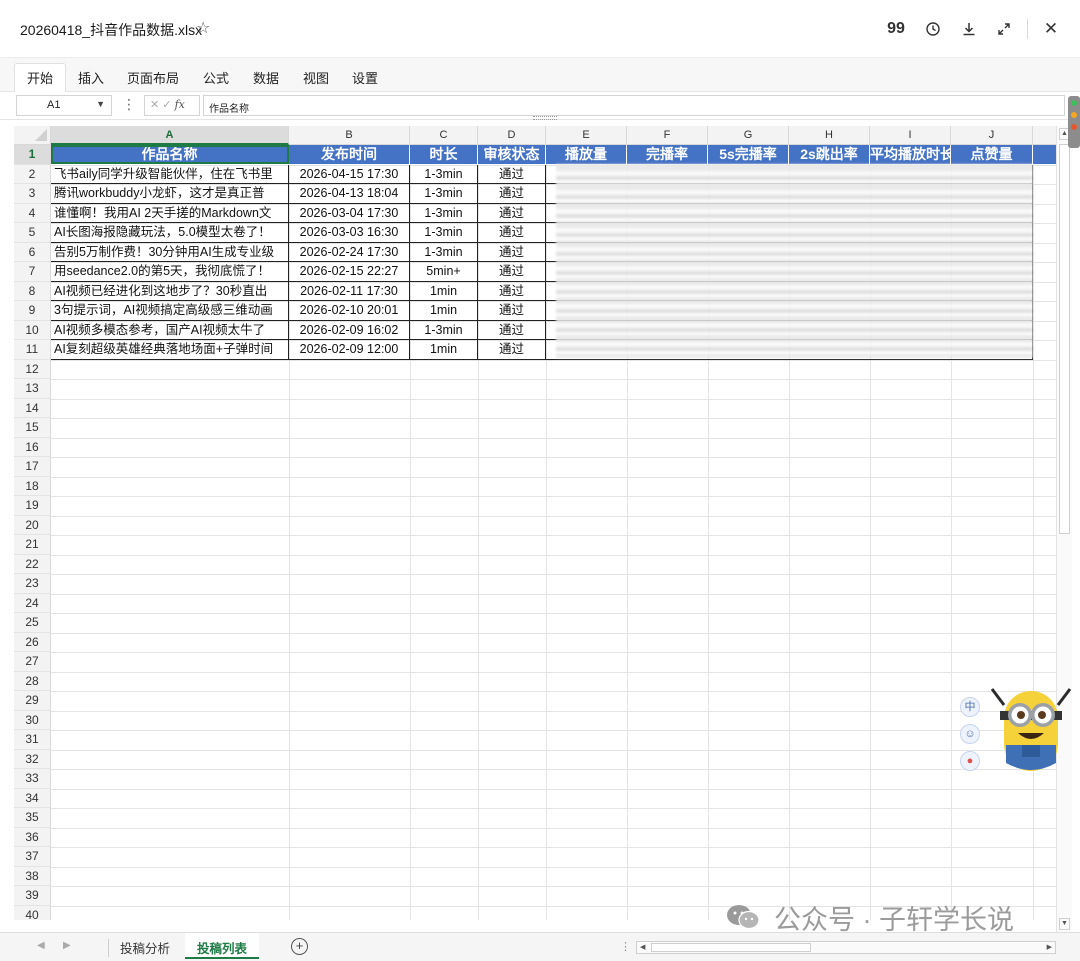 The image size is (1080, 961). What do you see at coordinates (1064, 339) in the screenshot?
I see `scrollbar-thumb` at bounding box center [1064, 339].